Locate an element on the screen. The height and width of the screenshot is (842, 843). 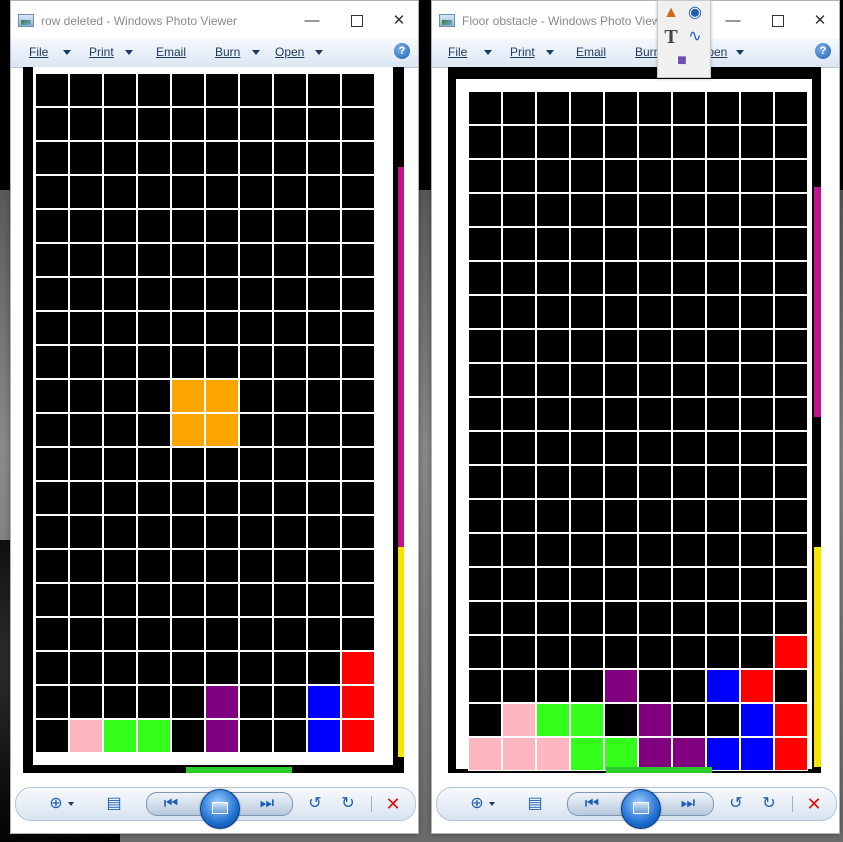
title-bar: row deleted - Windows Photo Viewer — ✕ is located at coordinates (214, 20).